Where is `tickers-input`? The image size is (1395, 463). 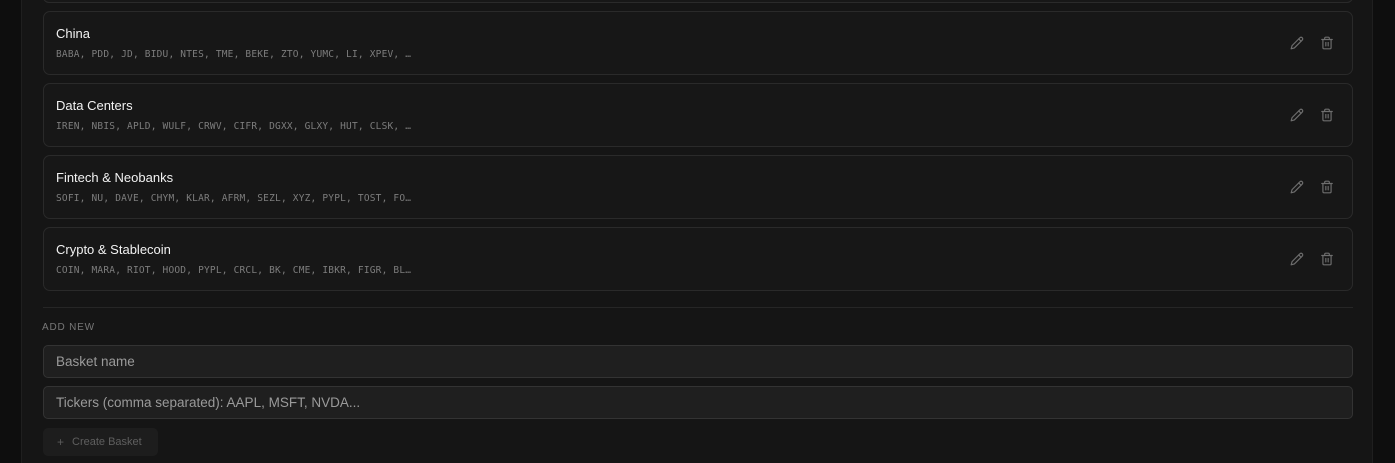
tickers-input is located at coordinates (698, 402).